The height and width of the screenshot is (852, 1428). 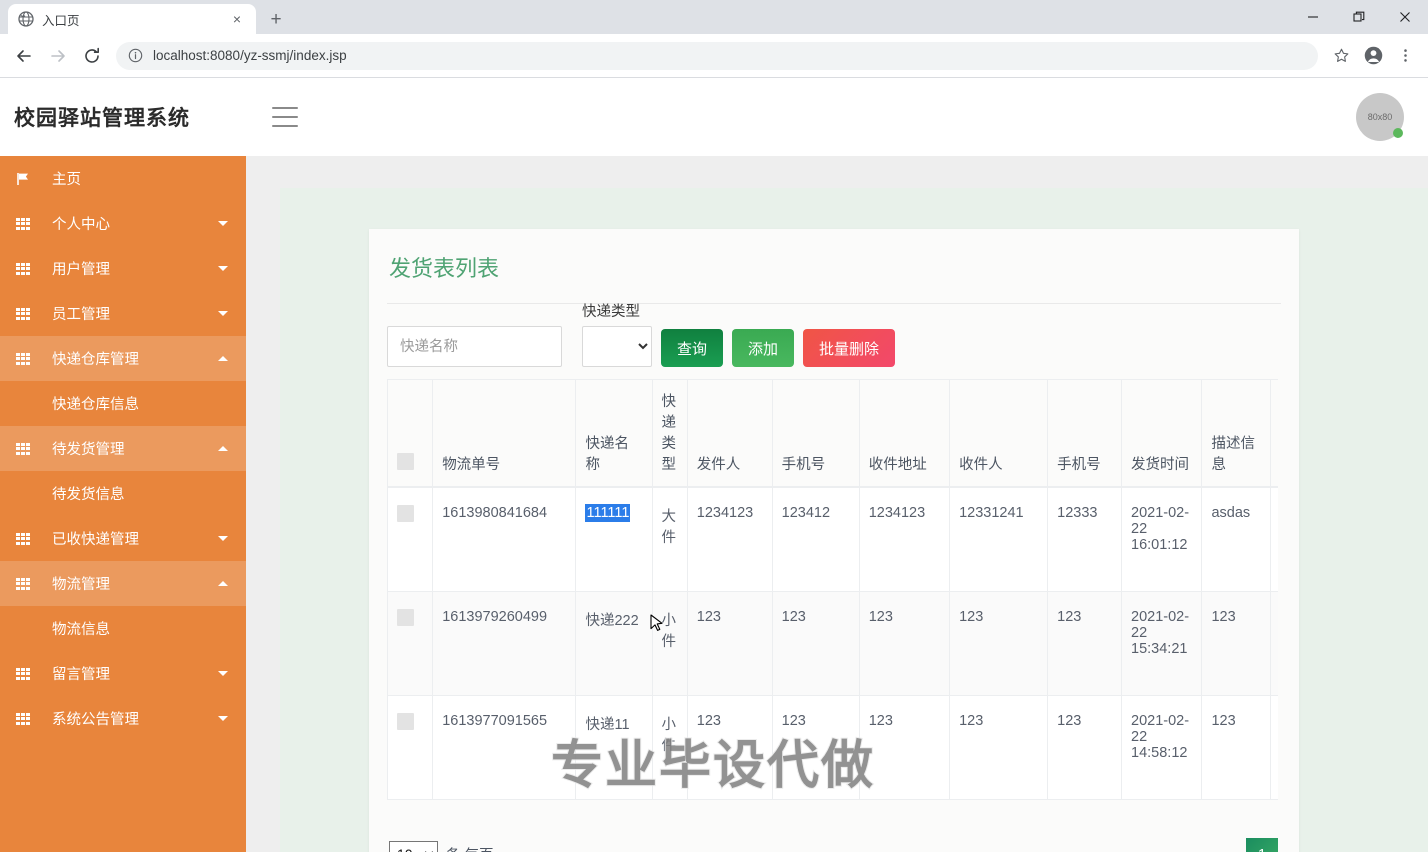 I want to click on sidebar-subitem-5-0: 待发货信息, so click(x=123, y=493).